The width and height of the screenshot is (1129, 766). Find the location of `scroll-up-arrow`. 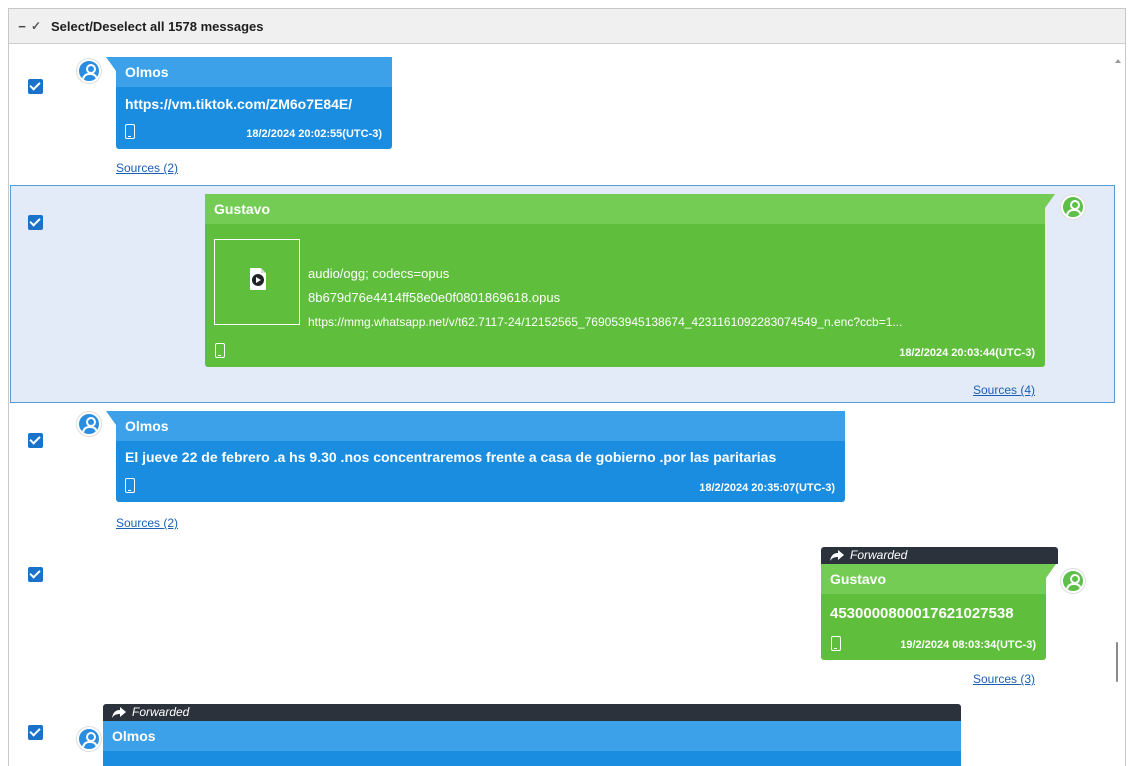

scroll-up-arrow is located at coordinates (1118, 61).